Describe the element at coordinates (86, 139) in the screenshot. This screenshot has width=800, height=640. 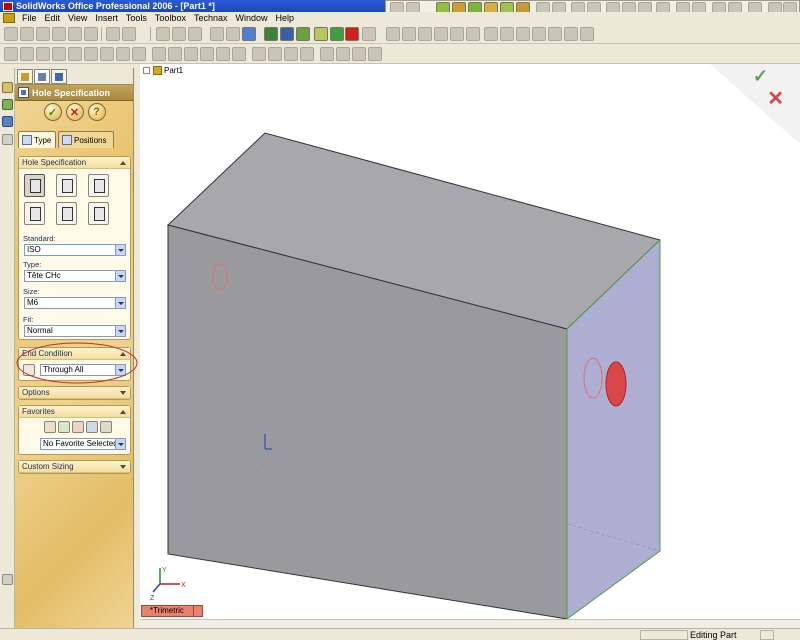
I see `tab-positions: Positions` at that location.